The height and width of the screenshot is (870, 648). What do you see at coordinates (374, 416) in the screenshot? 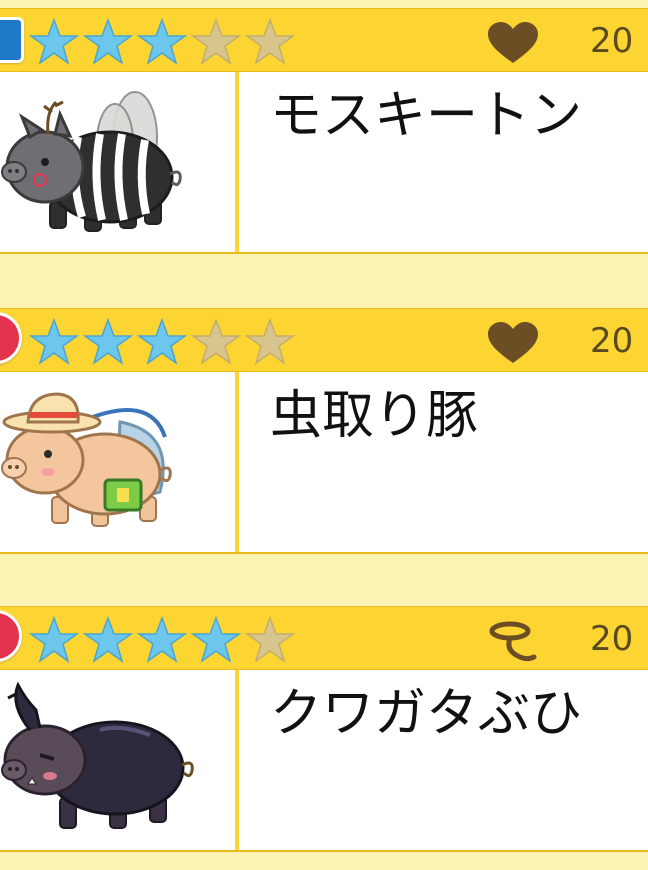
I see `pig-name: 虫取り豚` at bounding box center [374, 416].